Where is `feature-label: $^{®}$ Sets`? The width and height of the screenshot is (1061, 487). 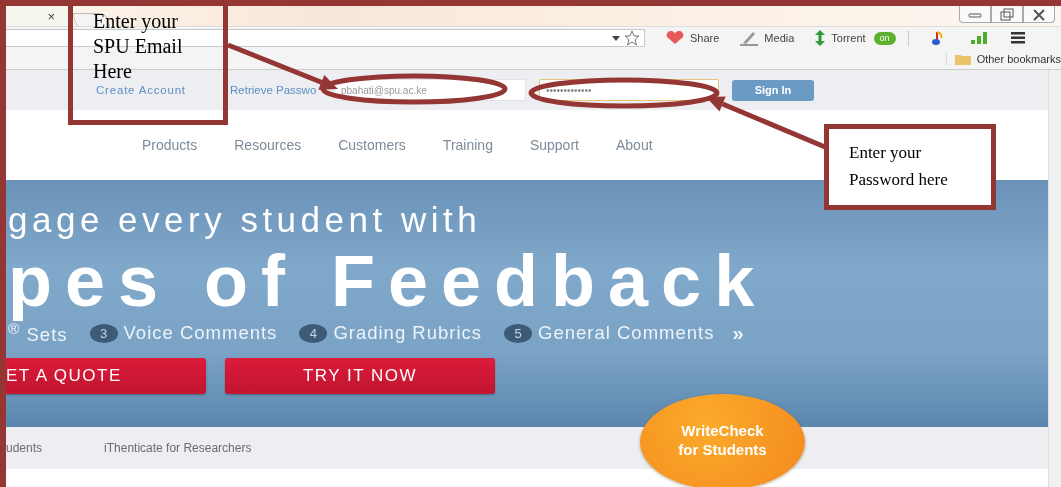 feature-label: $^{®}$ Sets is located at coordinates (38, 333).